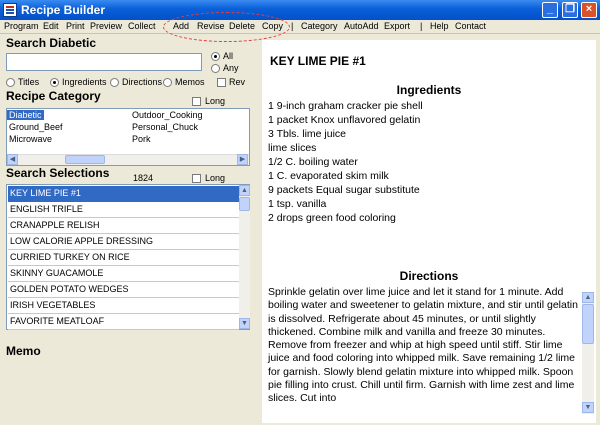  I want to click on selections-long-label: Long, so click(215, 178).